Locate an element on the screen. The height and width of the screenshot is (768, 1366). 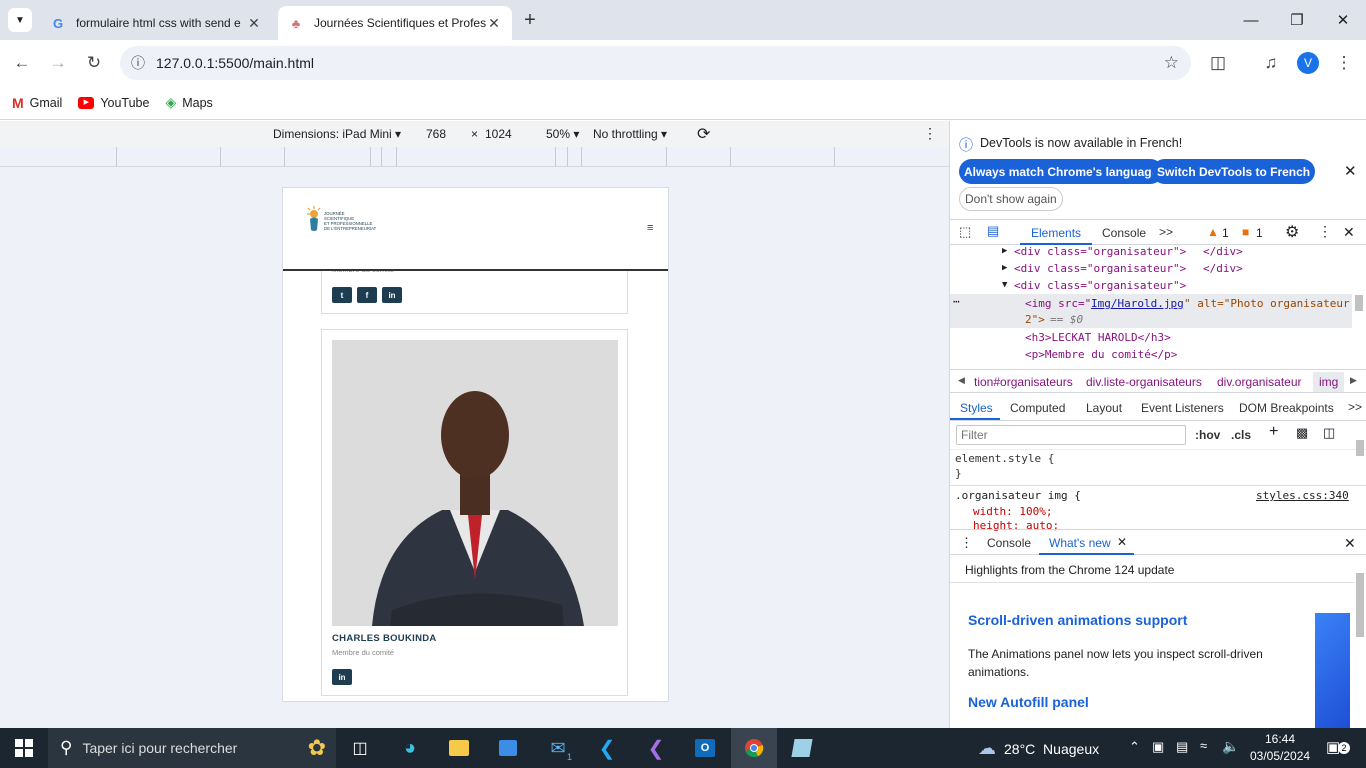
css-source-link: styles.css:340 is located at coordinates (1302, 495).